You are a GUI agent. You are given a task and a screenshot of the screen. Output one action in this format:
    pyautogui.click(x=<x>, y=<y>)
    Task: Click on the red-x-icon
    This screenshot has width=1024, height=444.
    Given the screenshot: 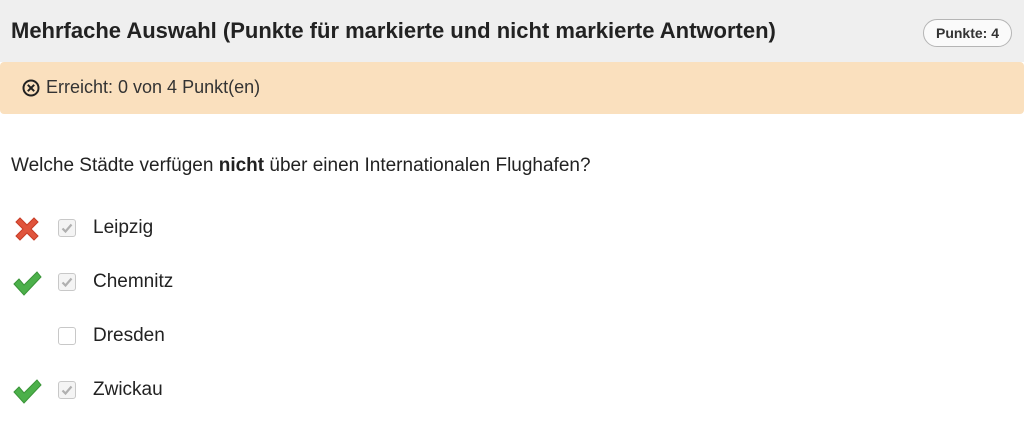 What is the action you would take?
    pyautogui.click(x=27, y=229)
    